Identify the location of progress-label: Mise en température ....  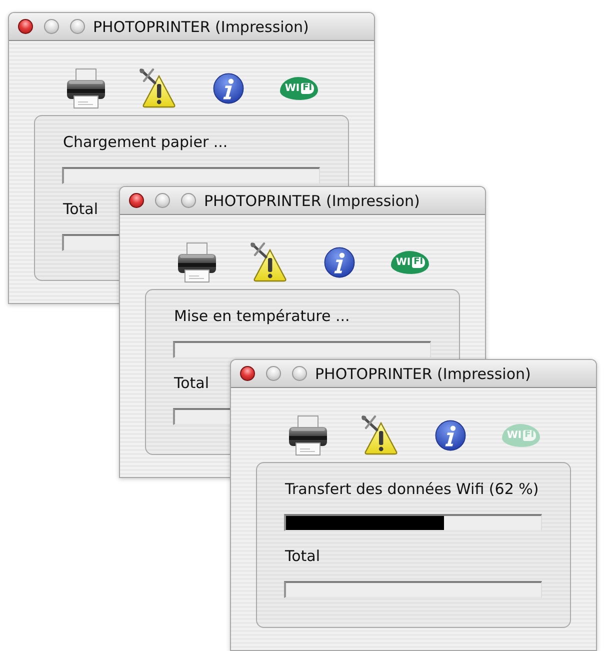
(262, 316).